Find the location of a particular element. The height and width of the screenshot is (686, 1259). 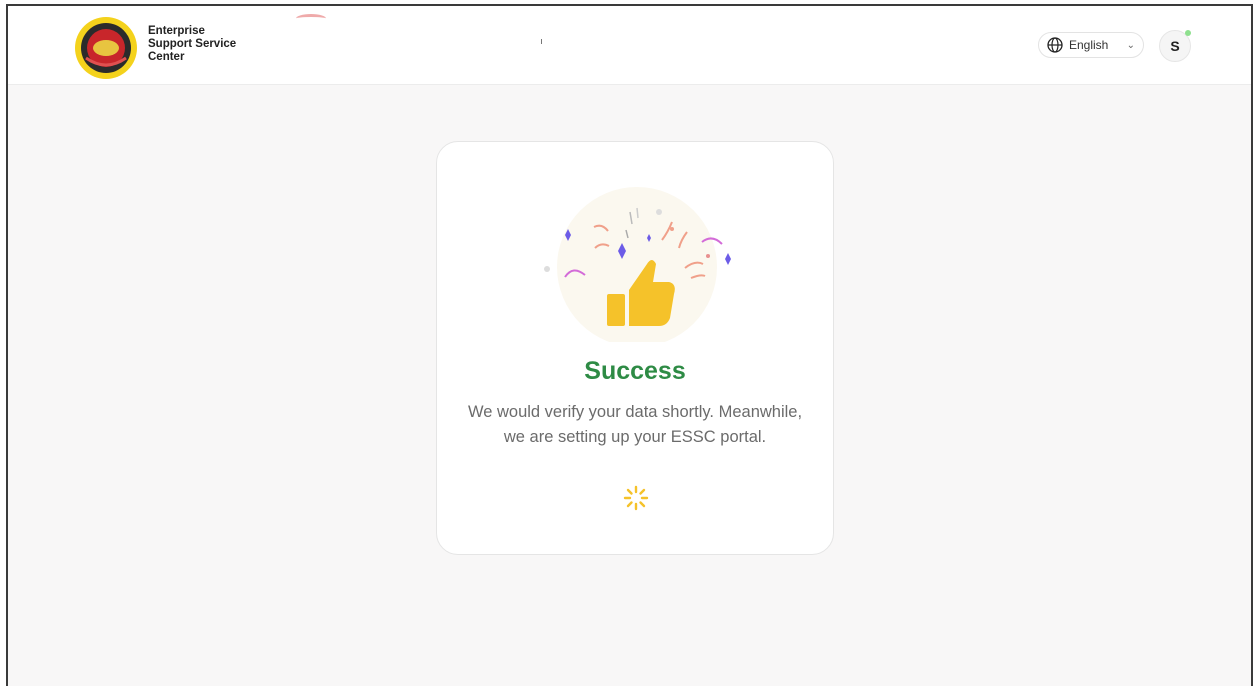

language-label: English is located at coordinates (1089, 45).